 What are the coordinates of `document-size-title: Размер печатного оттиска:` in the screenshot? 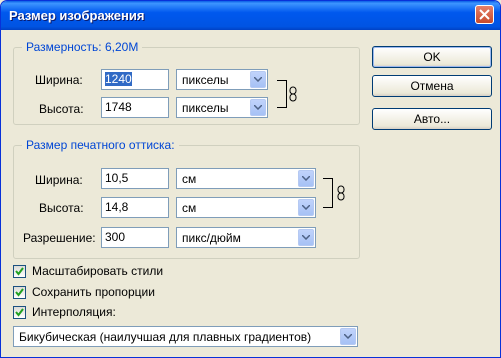 It's located at (100, 145).